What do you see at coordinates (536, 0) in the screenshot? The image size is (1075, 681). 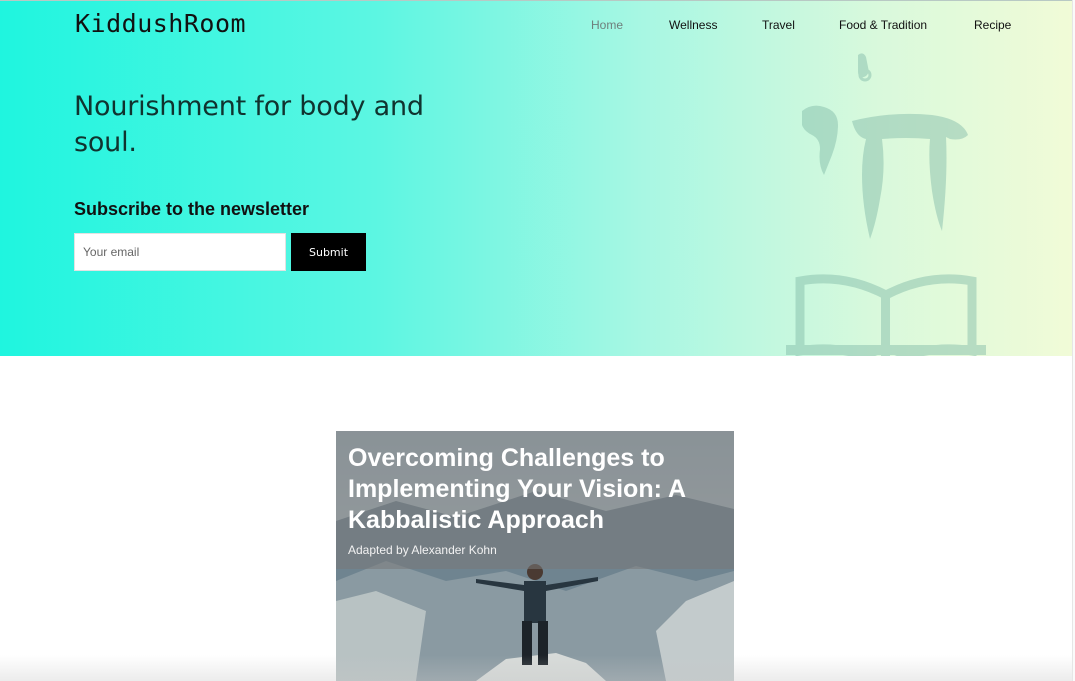 I see `top-border` at bounding box center [536, 0].